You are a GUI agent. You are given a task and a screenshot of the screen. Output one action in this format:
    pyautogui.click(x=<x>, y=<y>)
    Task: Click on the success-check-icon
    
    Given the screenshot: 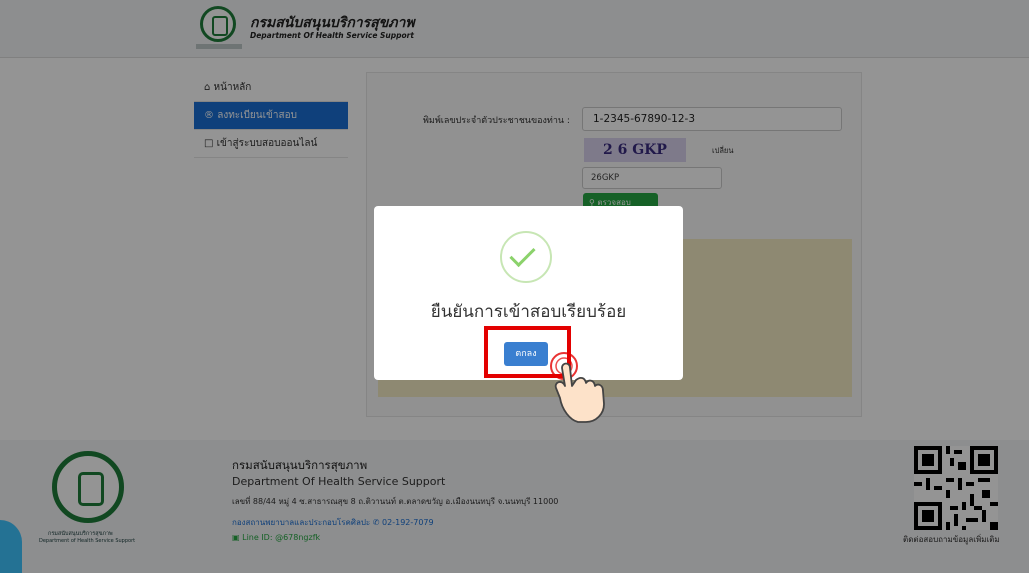 What is the action you would take?
    pyautogui.click(x=526, y=257)
    